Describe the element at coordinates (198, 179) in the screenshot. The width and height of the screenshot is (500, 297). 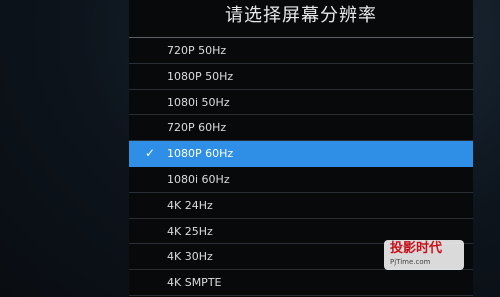
I see `option-label: 1080i 60Hz` at that location.